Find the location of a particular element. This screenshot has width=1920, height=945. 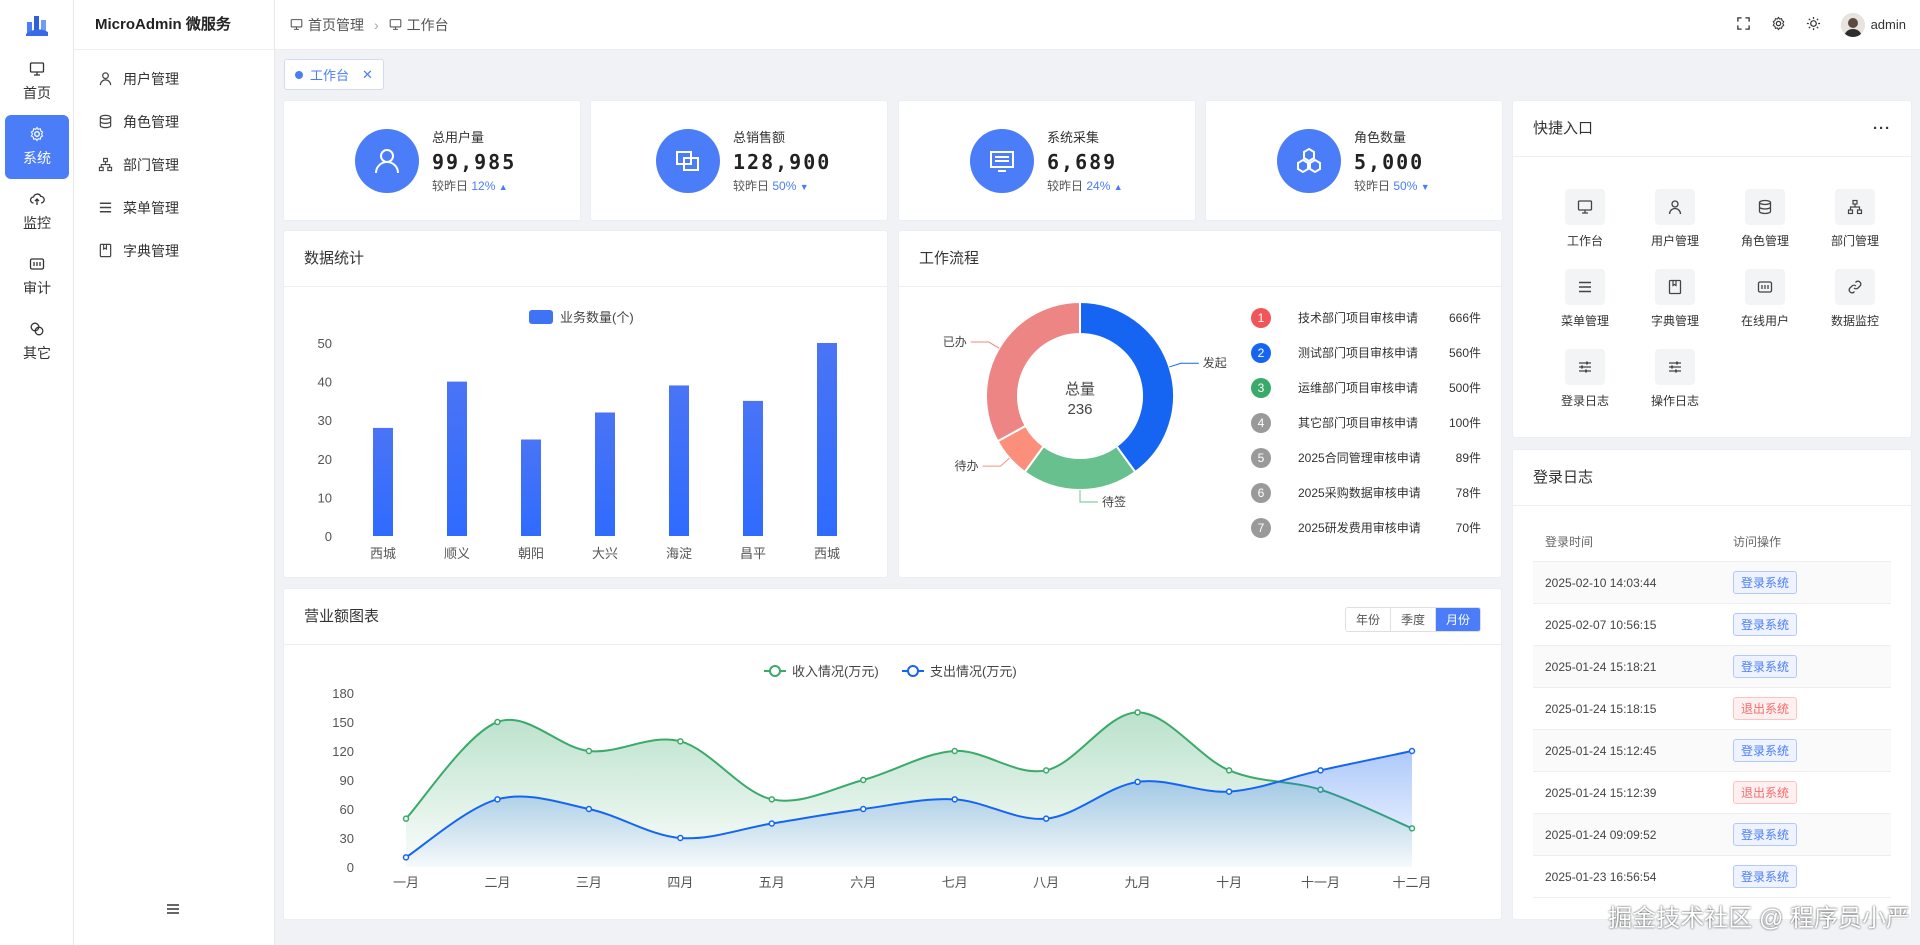

quick-item-roles: 角色管理 is located at coordinates (1765, 219).